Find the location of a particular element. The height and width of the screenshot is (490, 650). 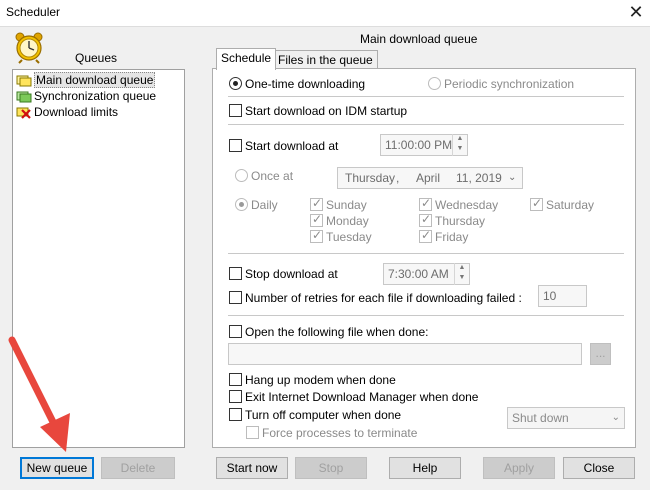

once-at-label: Once at is located at coordinates (272, 176).